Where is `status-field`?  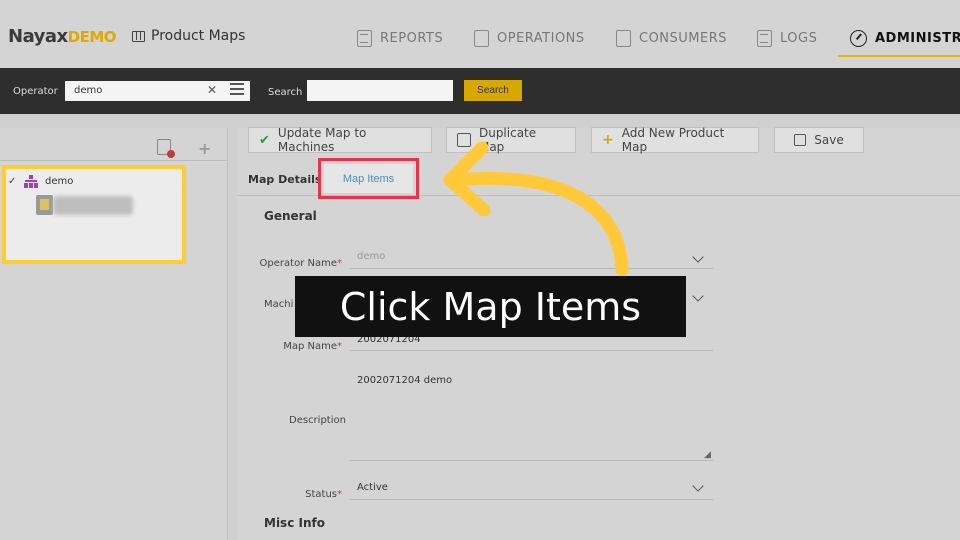
status-field is located at coordinates (531, 499).